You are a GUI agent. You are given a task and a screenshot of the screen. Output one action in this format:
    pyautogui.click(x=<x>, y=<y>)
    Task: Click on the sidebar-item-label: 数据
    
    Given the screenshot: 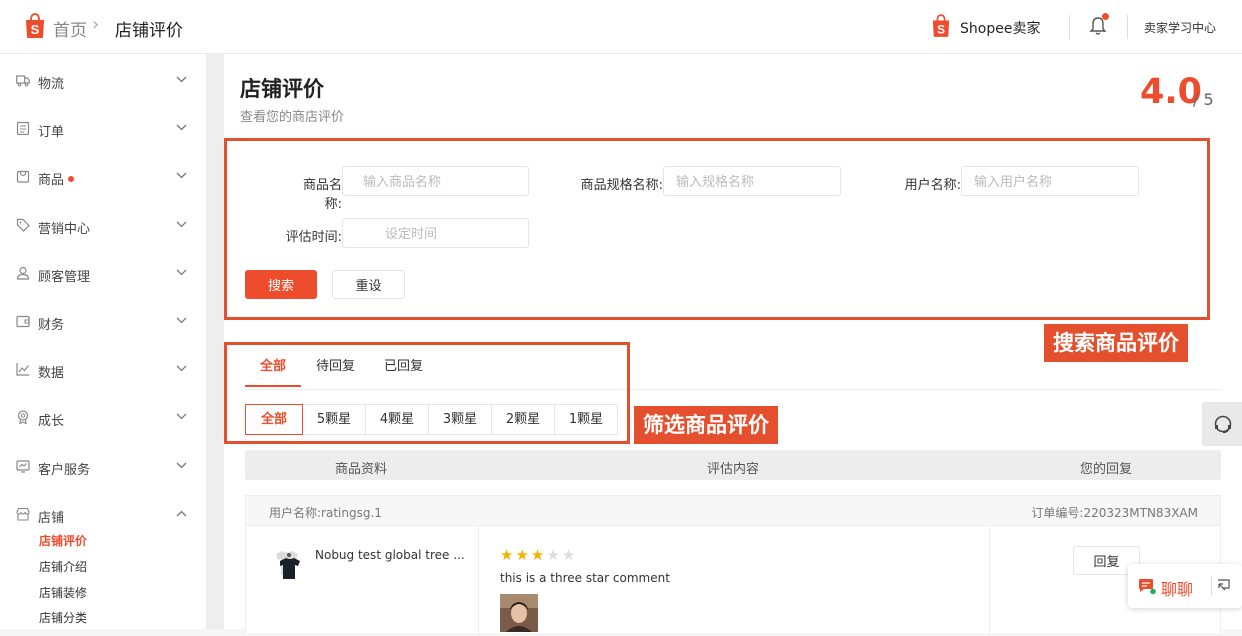 What is the action you would take?
    pyautogui.click(x=51, y=373)
    